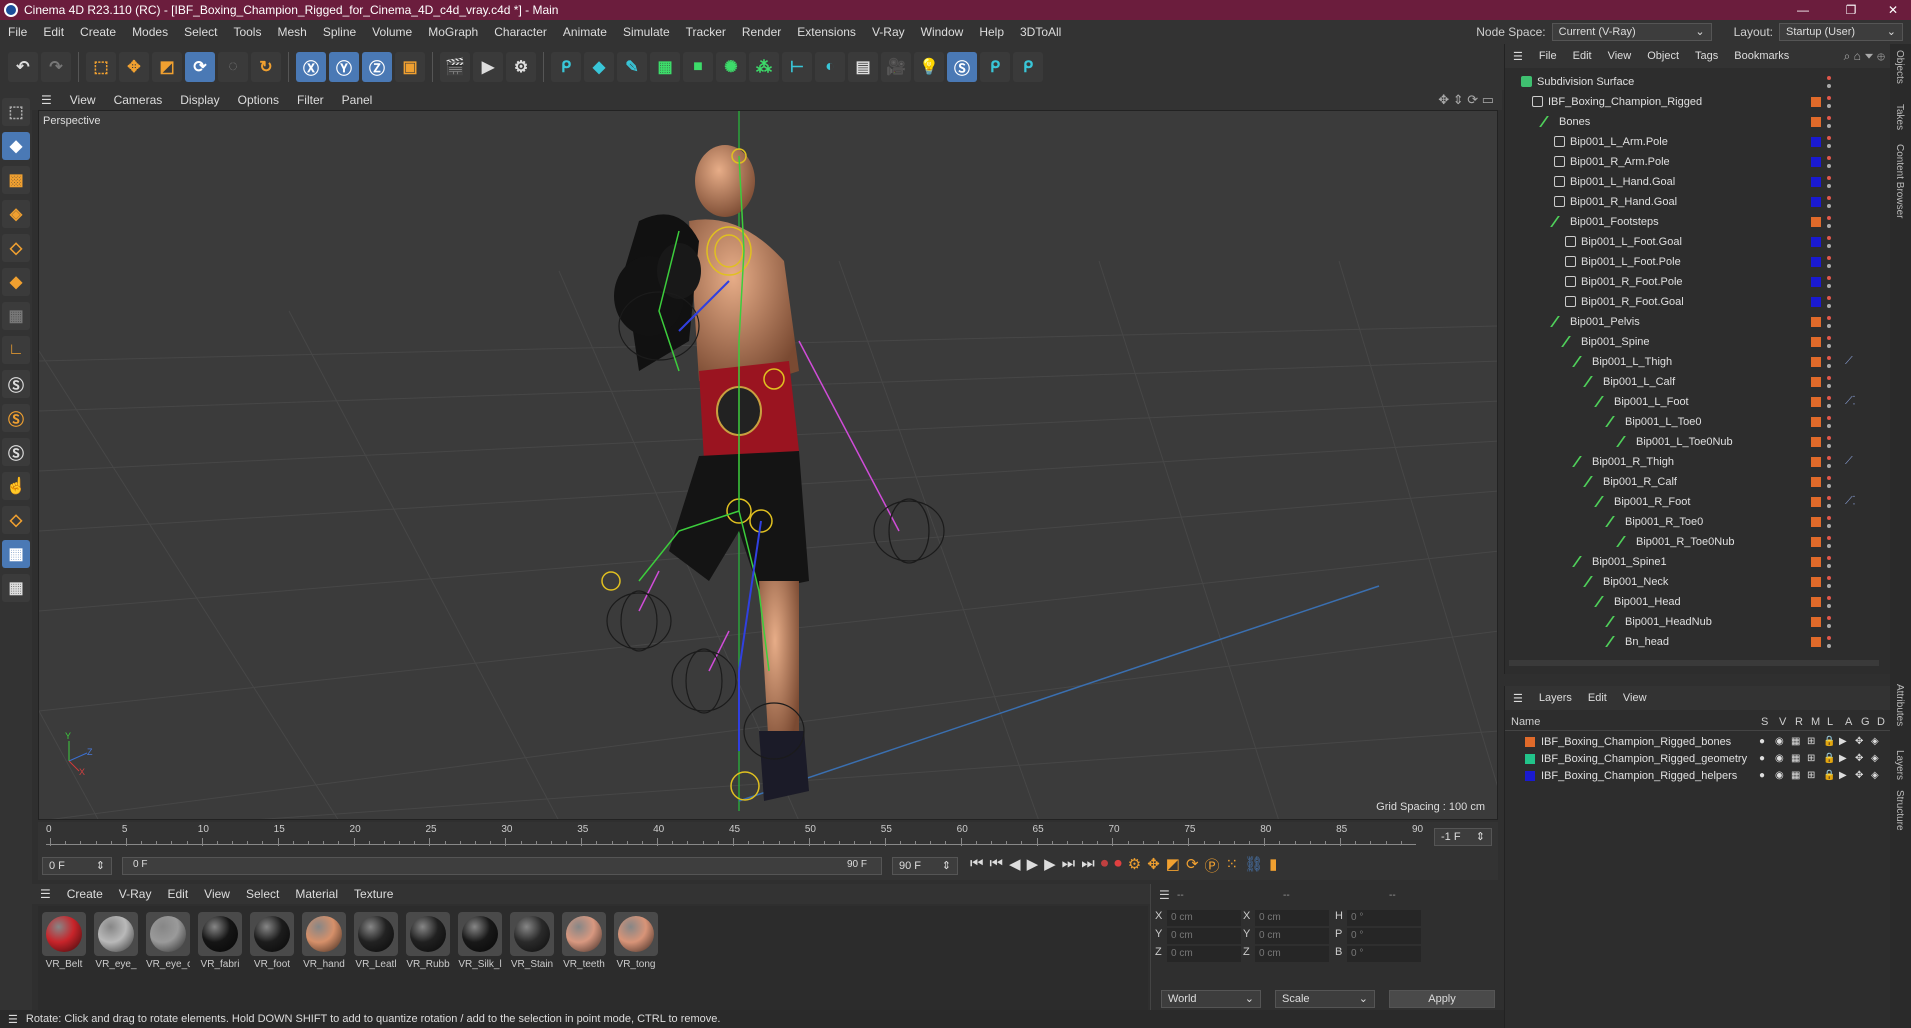  What do you see at coordinates (357, 100) in the screenshot?
I see `viewport-menu-panel: Panel` at bounding box center [357, 100].